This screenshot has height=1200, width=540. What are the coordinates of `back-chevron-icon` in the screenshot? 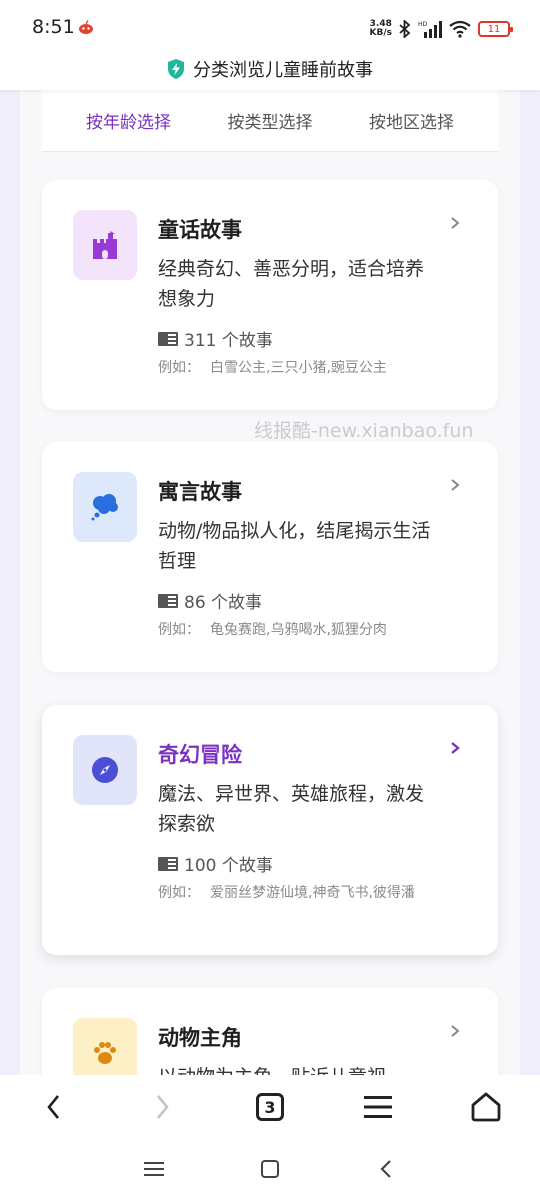 It's located at (385, 1169).